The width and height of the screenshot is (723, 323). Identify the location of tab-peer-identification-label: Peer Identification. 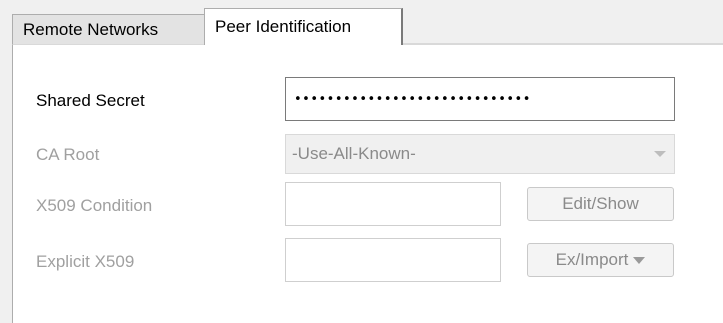
(283, 26).